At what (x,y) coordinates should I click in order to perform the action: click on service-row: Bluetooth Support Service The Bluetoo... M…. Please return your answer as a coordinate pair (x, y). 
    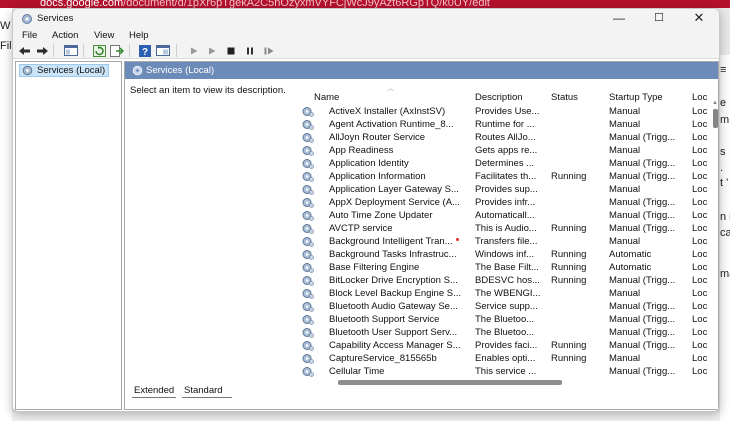
    Looking at the image, I should click on (510, 320).